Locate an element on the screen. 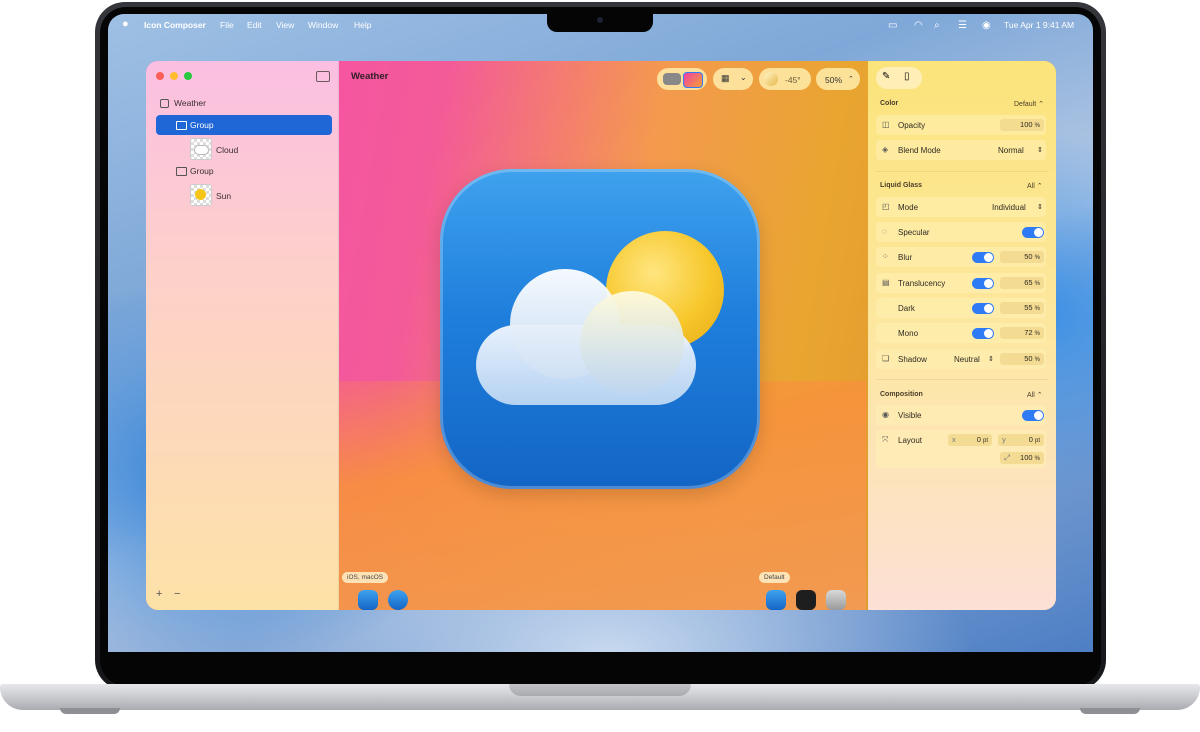 This screenshot has width=1200, height=732. document-icon: ▯ is located at coordinates (907, 76).